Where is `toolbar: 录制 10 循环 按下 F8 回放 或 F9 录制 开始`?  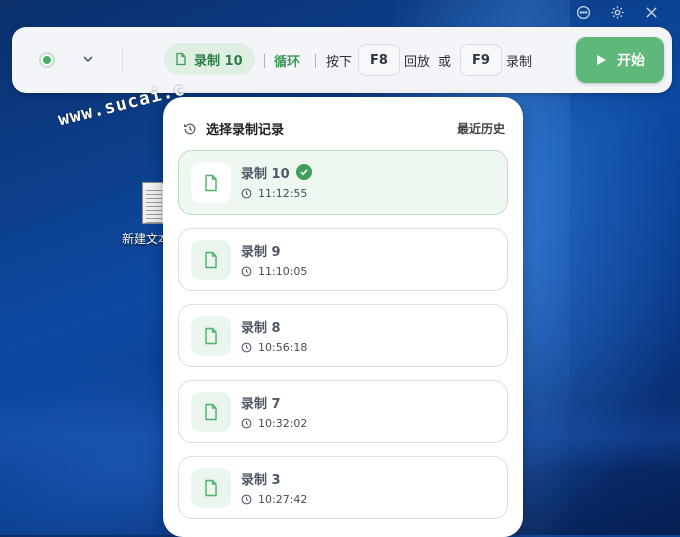
toolbar: 录制 10 循环 按下 F8 回放 或 F9 录制 开始 is located at coordinates (342, 60).